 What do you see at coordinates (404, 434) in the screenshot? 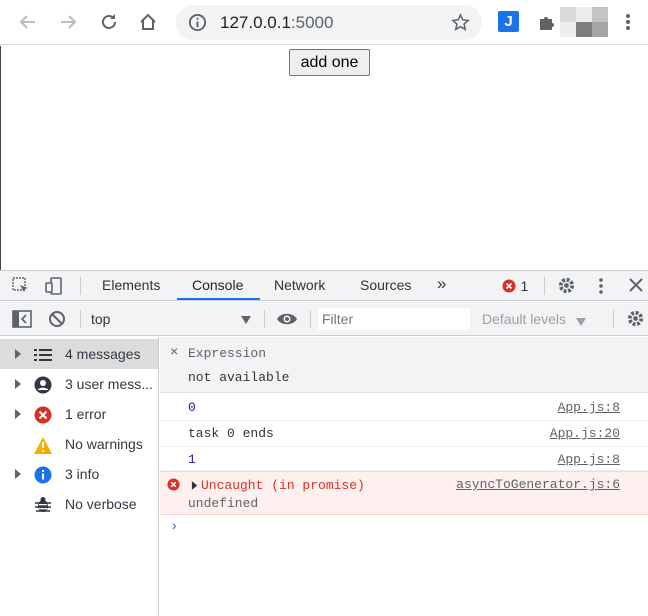
I see `console-message: task 0 ends App.js:20` at bounding box center [404, 434].